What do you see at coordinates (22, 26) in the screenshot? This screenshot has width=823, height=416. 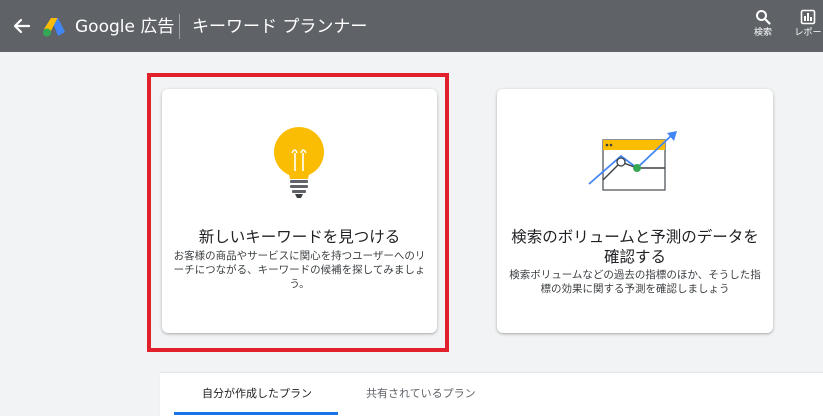 I see `back-arrow-icon` at bounding box center [22, 26].